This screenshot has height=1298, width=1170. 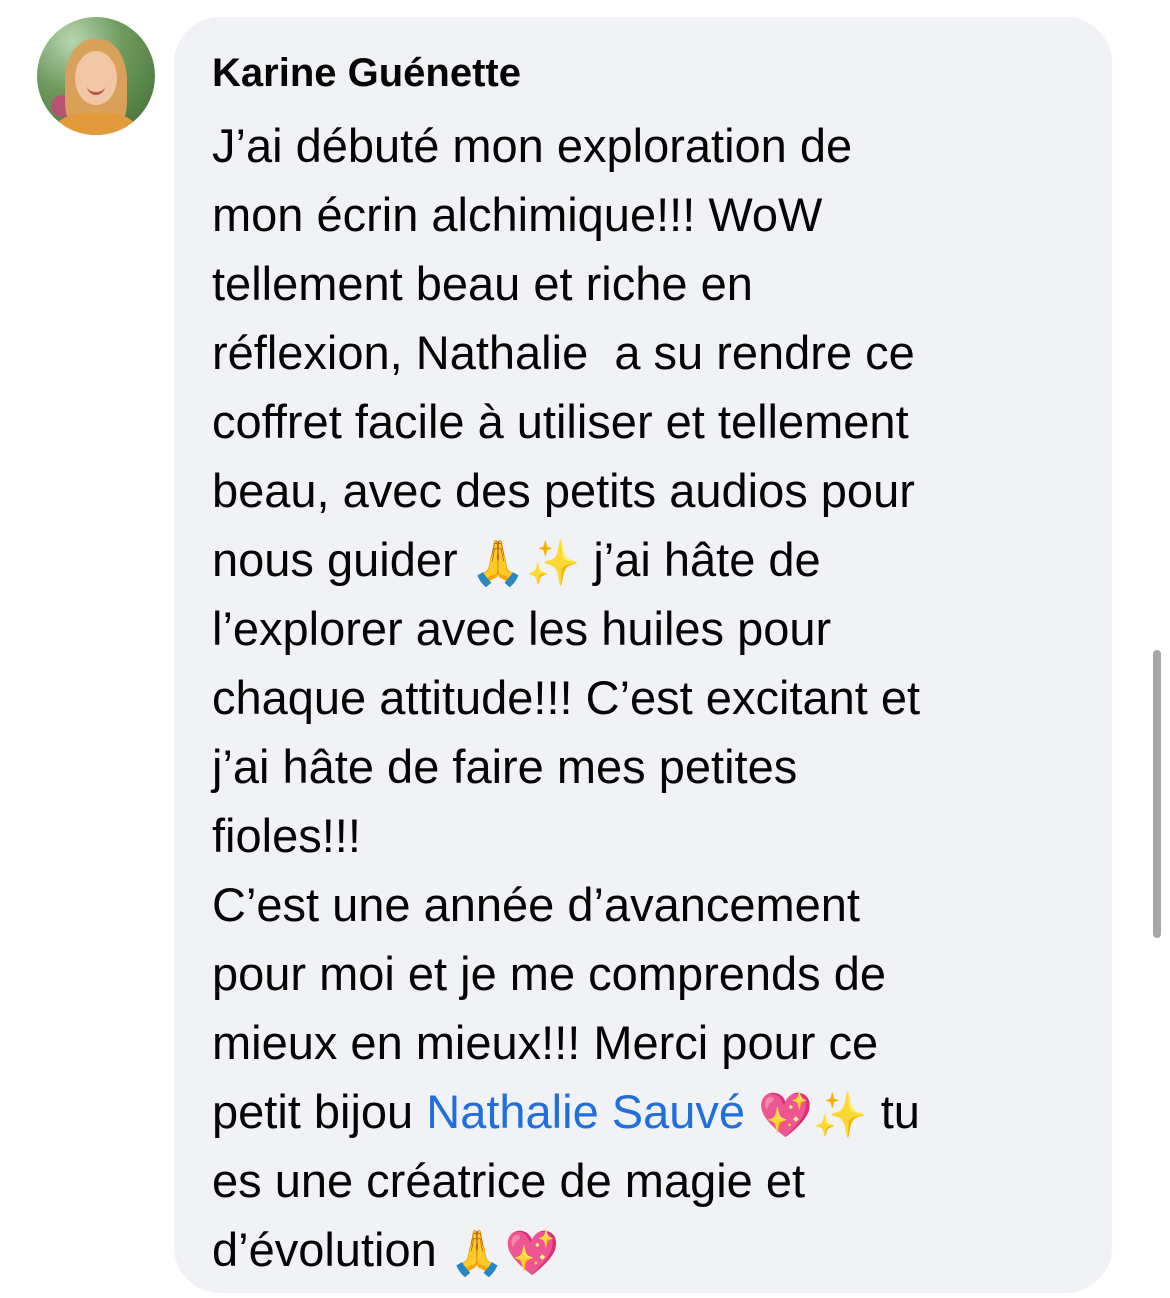 I want to click on comment-line: es une créatrice de magie et, so click(x=647, y=1180).